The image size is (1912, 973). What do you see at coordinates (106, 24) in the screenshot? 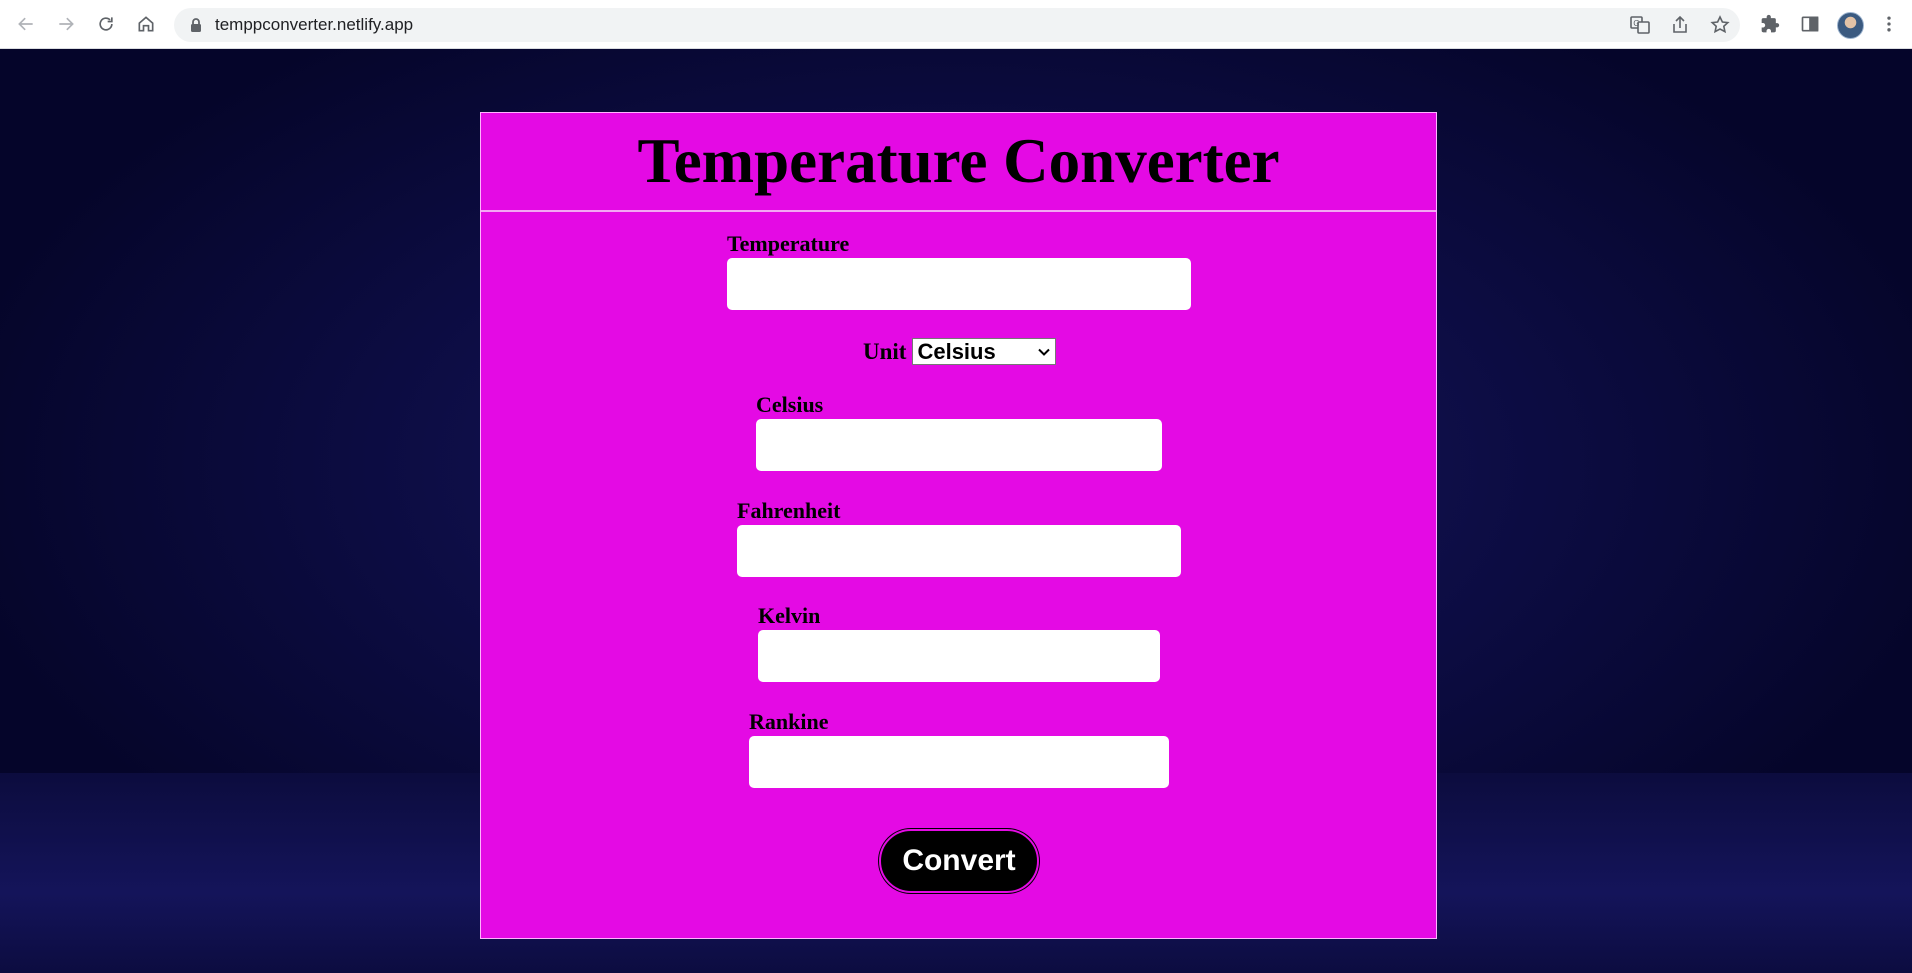
I see `reload-icon` at bounding box center [106, 24].